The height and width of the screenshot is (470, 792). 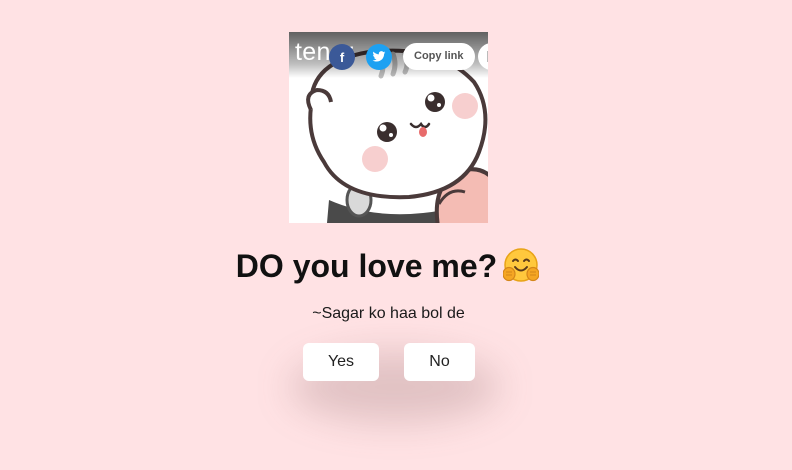 I want to click on copy-link-button: Copy link, so click(x=439, y=56).